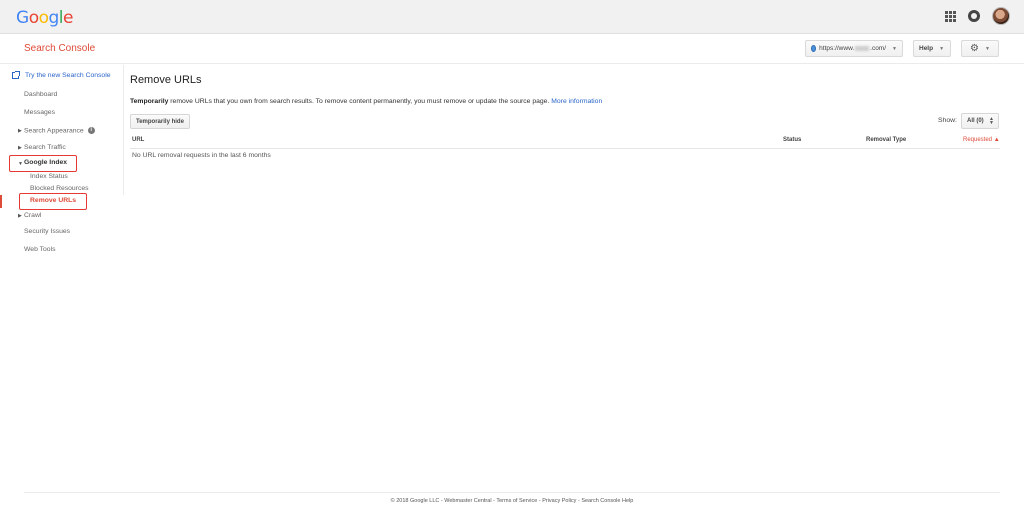  What do you see at coordinates (886, 140) in the screenshot?
I see `column-removal-type: Removal Type` at bounding box center [886, 140].